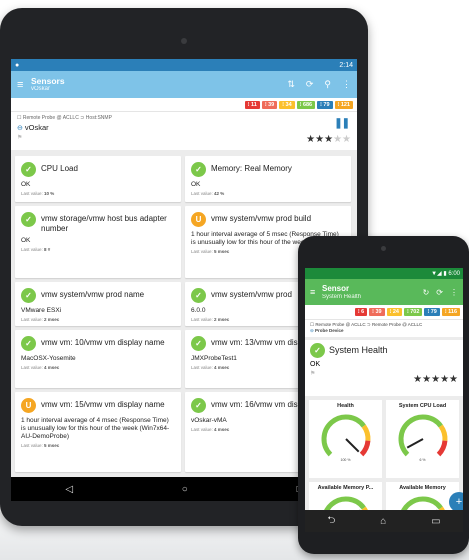 The height and width of the screenshot is (560, 469). I want to click on phone-status-badges: ⁝ 6 ⁝ 39 ⁝ 24 ⁝ 702 ⁝ 79 ⁝ 116, so click(384, 312).